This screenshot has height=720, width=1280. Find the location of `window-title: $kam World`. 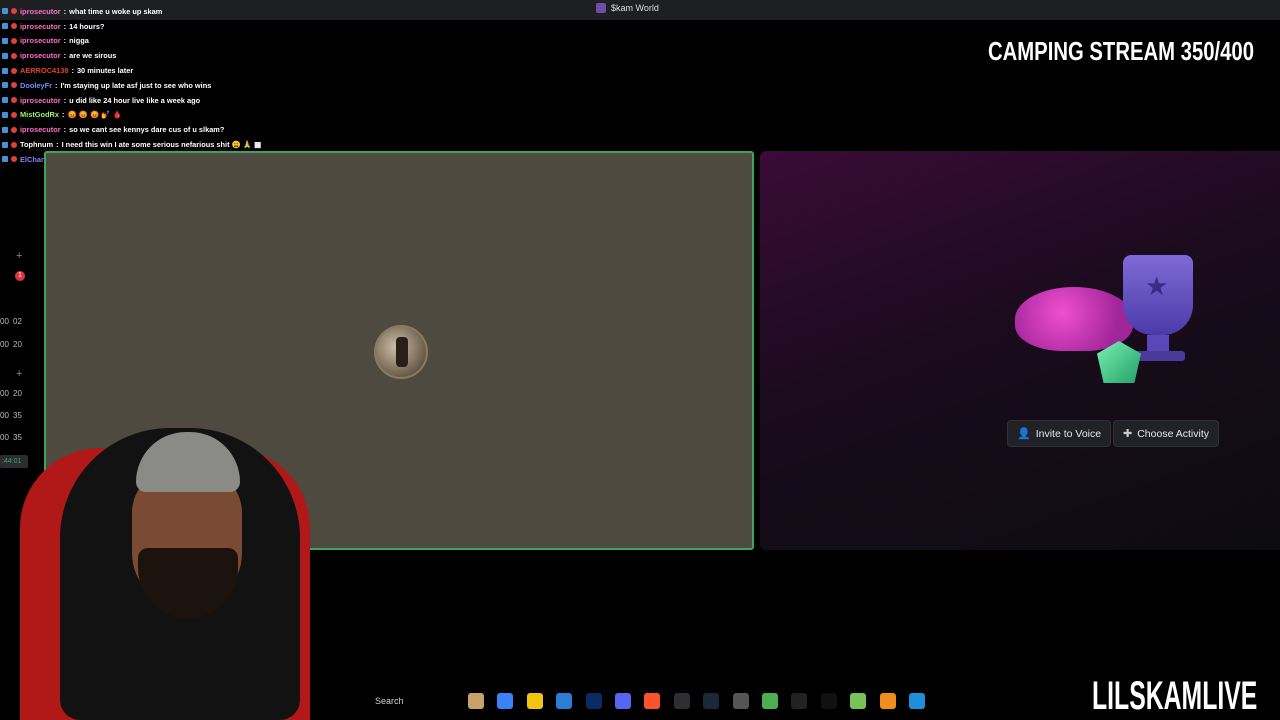

window-title: $kam World is located at coordinates (627, 8).